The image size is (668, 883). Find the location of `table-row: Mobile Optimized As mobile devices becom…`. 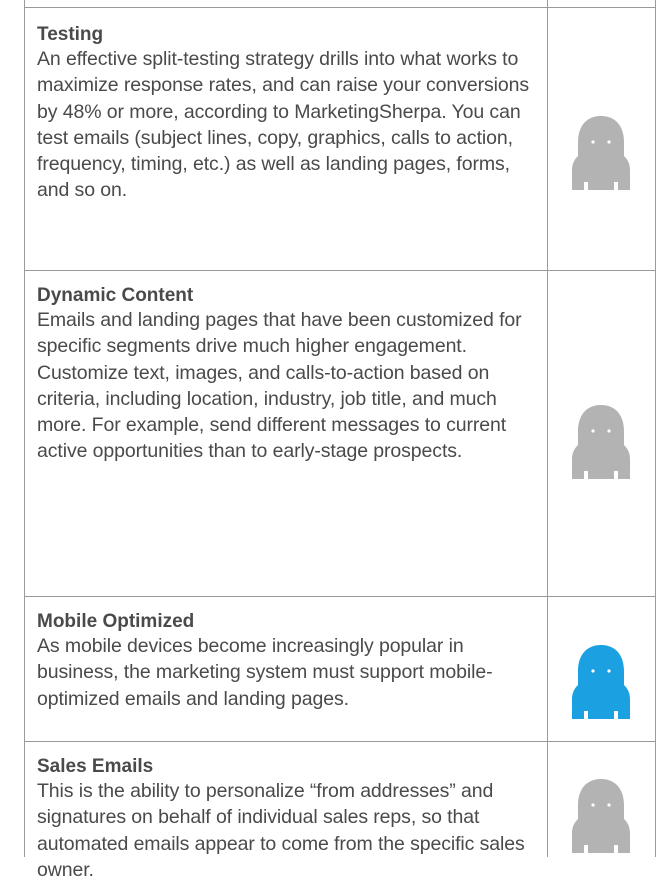

table-row: Mobile Optimized As mobile devices becom… is located at coordinates (287, 661).